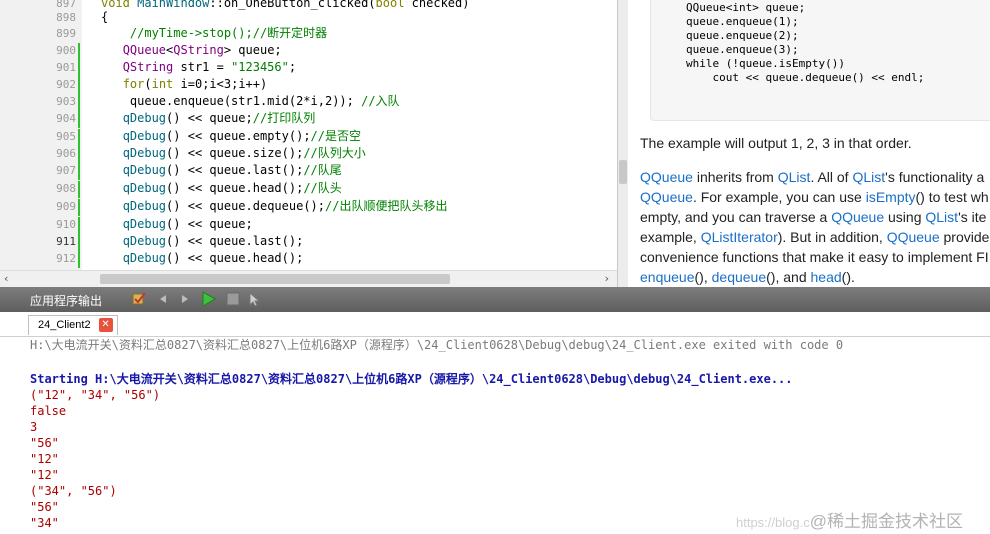 This screenshot has height=534, width=990. What do you see at coordinates (66, 188) in the screenshot?
I see `line-number: 908` at bounding box center [66, 188].